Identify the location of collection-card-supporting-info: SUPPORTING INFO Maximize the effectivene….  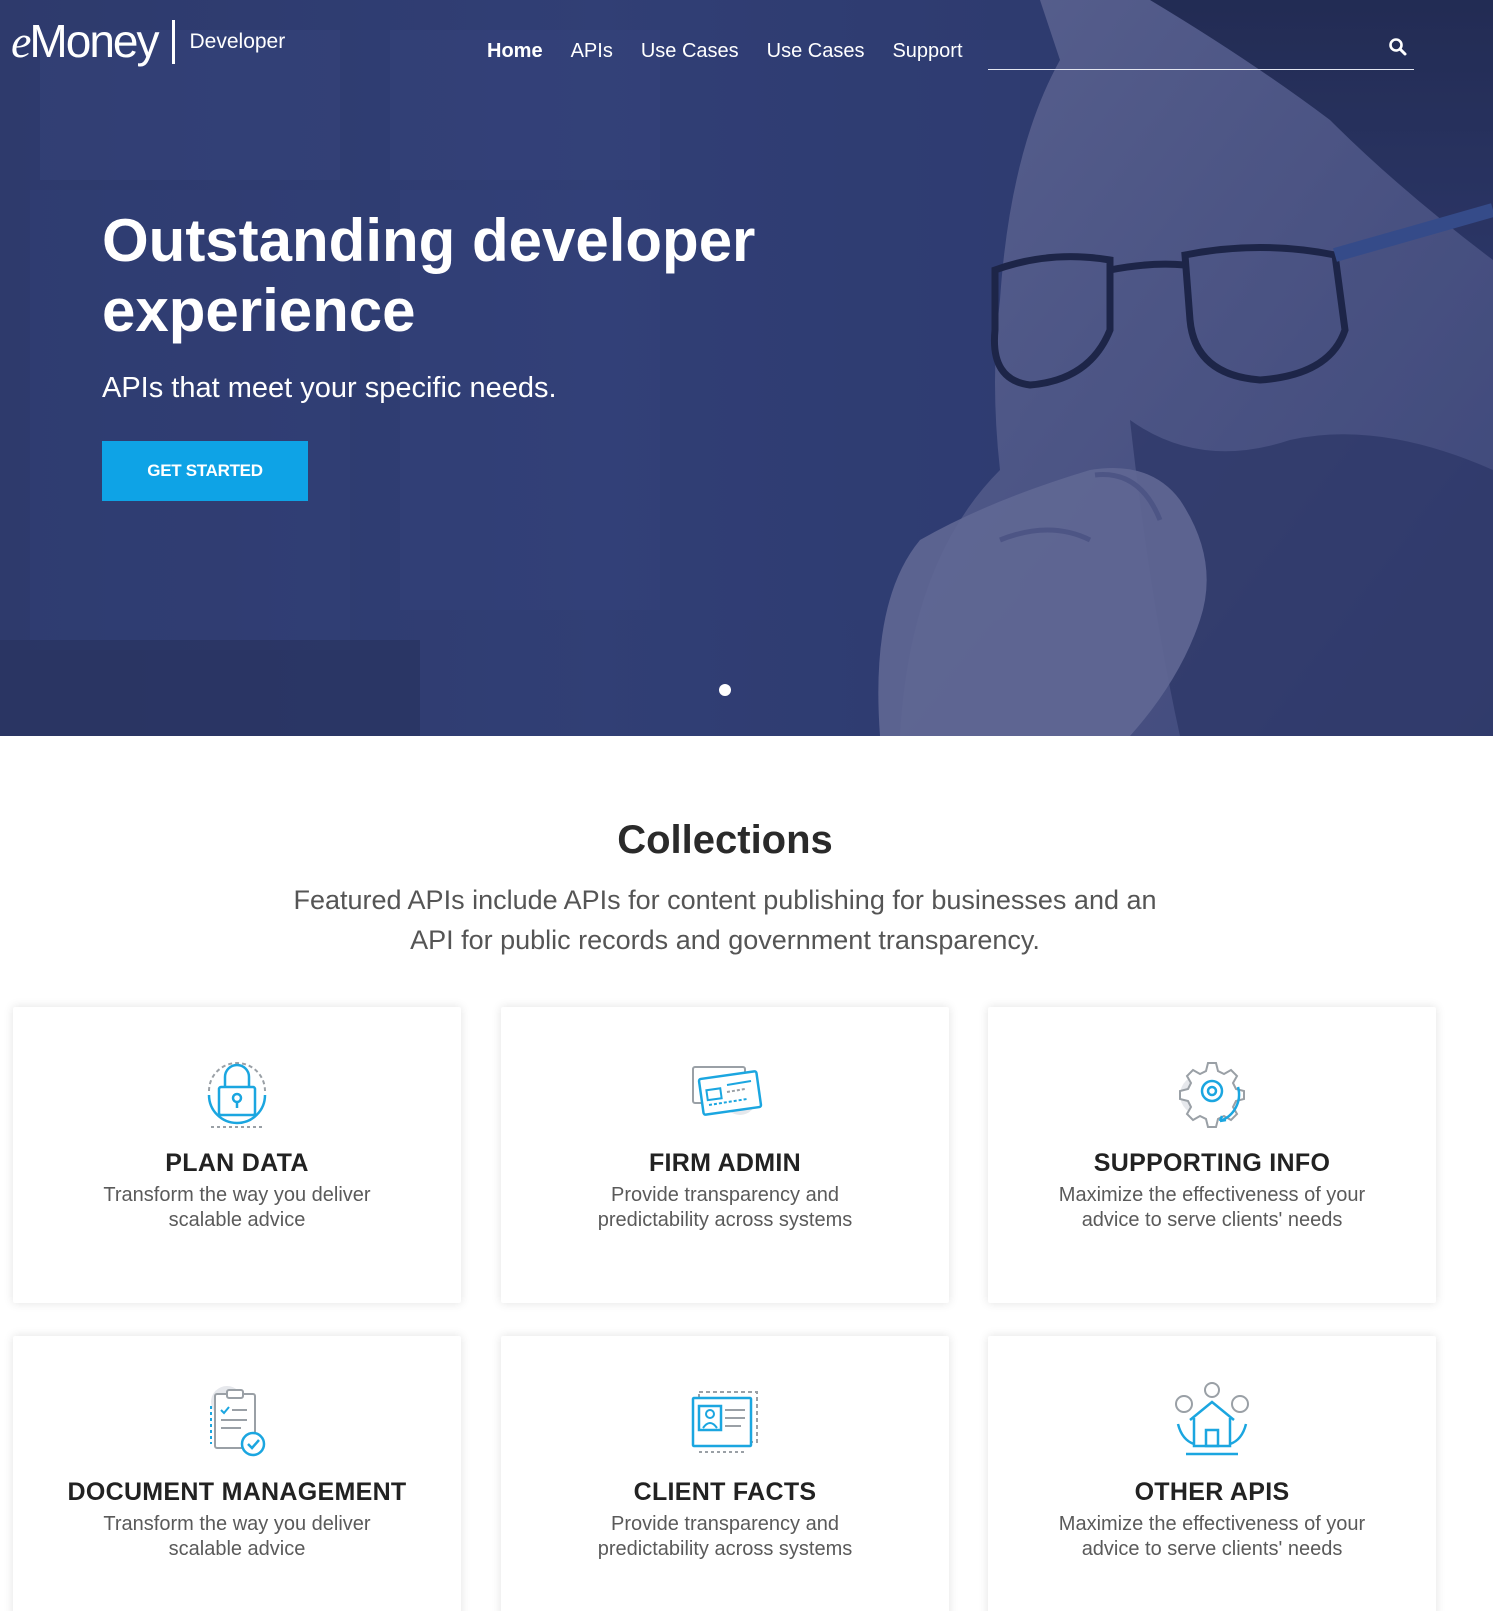
(1212, 1155).